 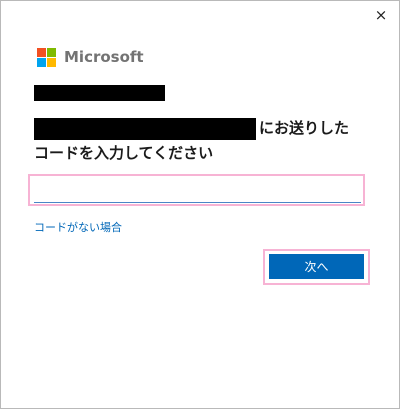 What do you see at coordinates (124, 153) in the screenshot?
I see `heading-line-2: コードを入力してください` at bounding box center [124, 153].